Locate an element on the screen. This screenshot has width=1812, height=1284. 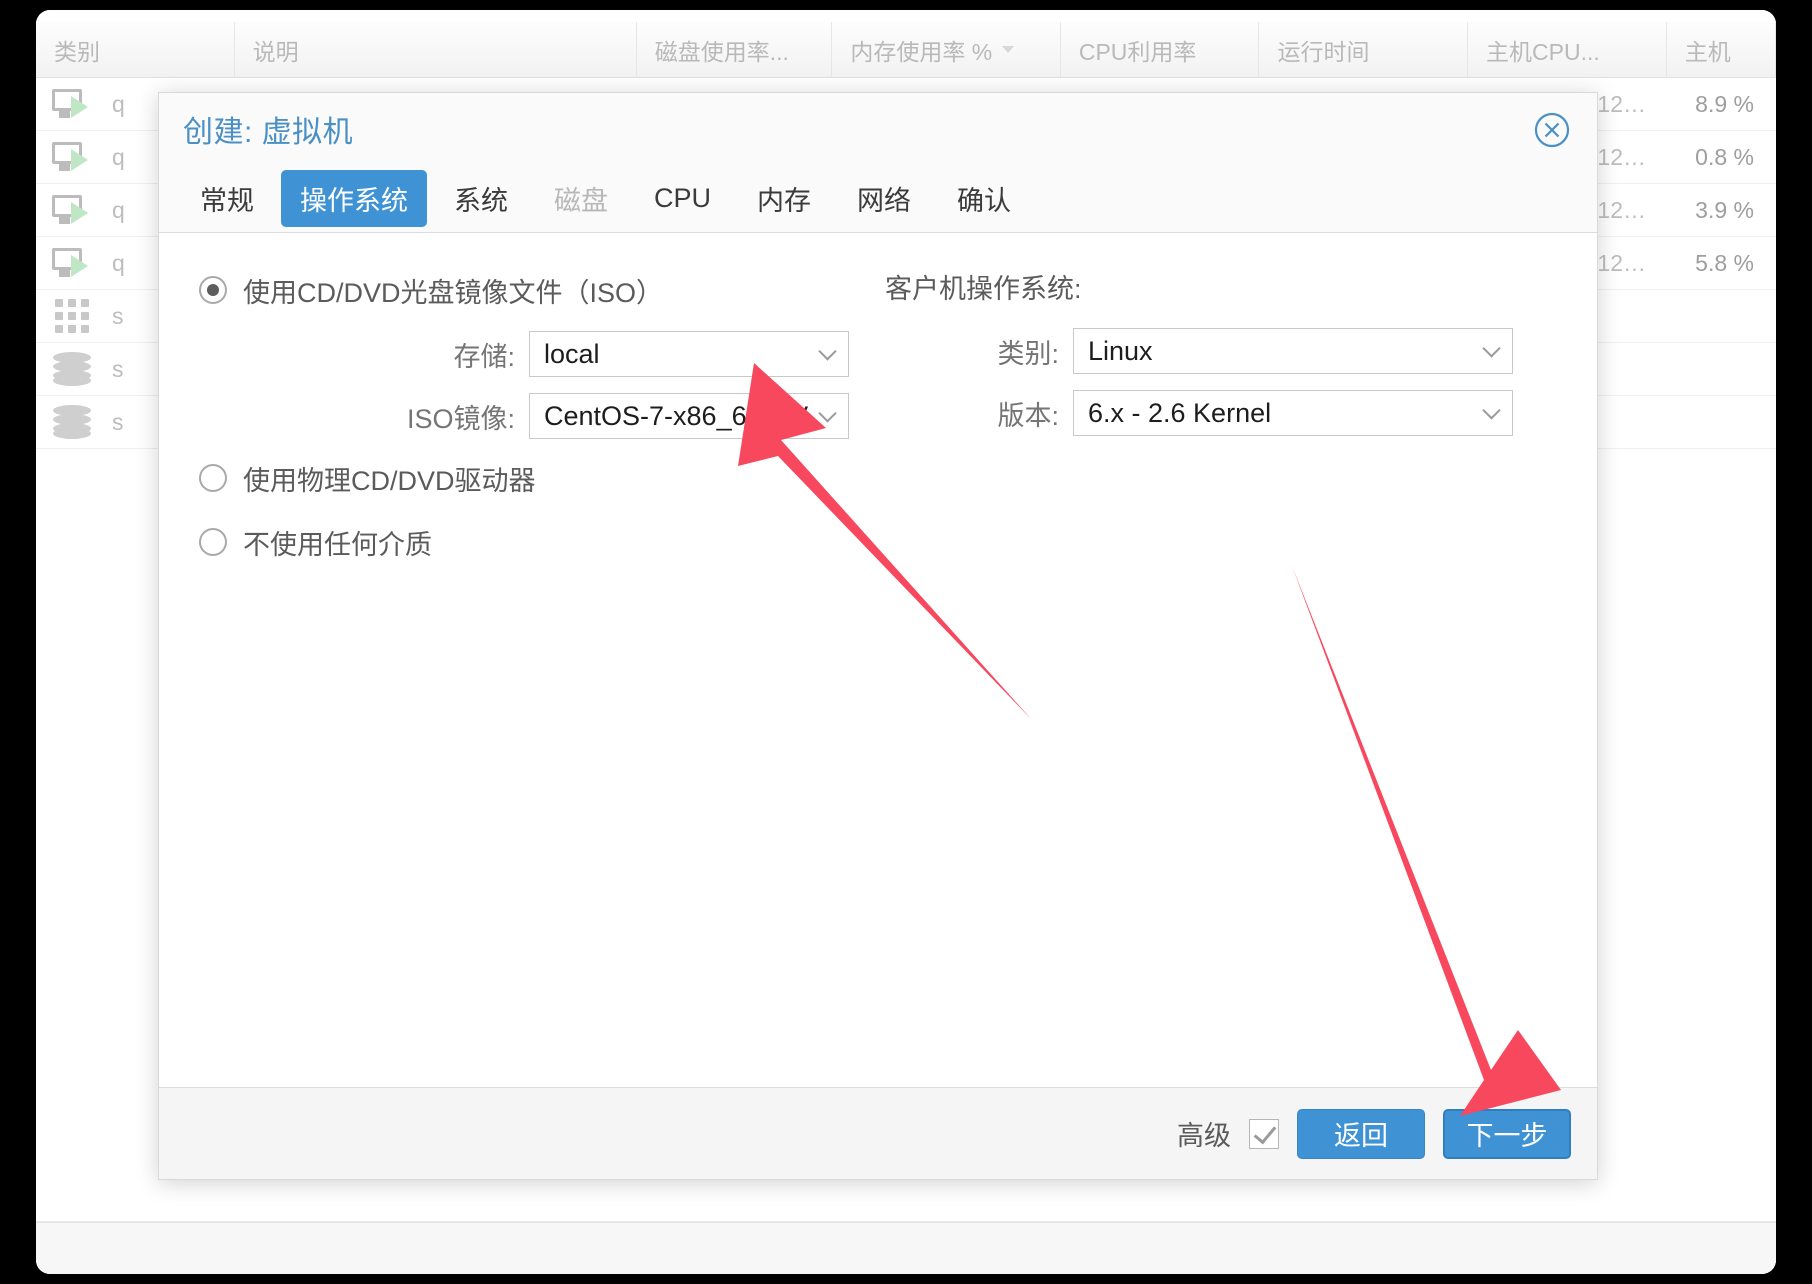
storage-field: 存储: local is located at coordinates (533, 354).